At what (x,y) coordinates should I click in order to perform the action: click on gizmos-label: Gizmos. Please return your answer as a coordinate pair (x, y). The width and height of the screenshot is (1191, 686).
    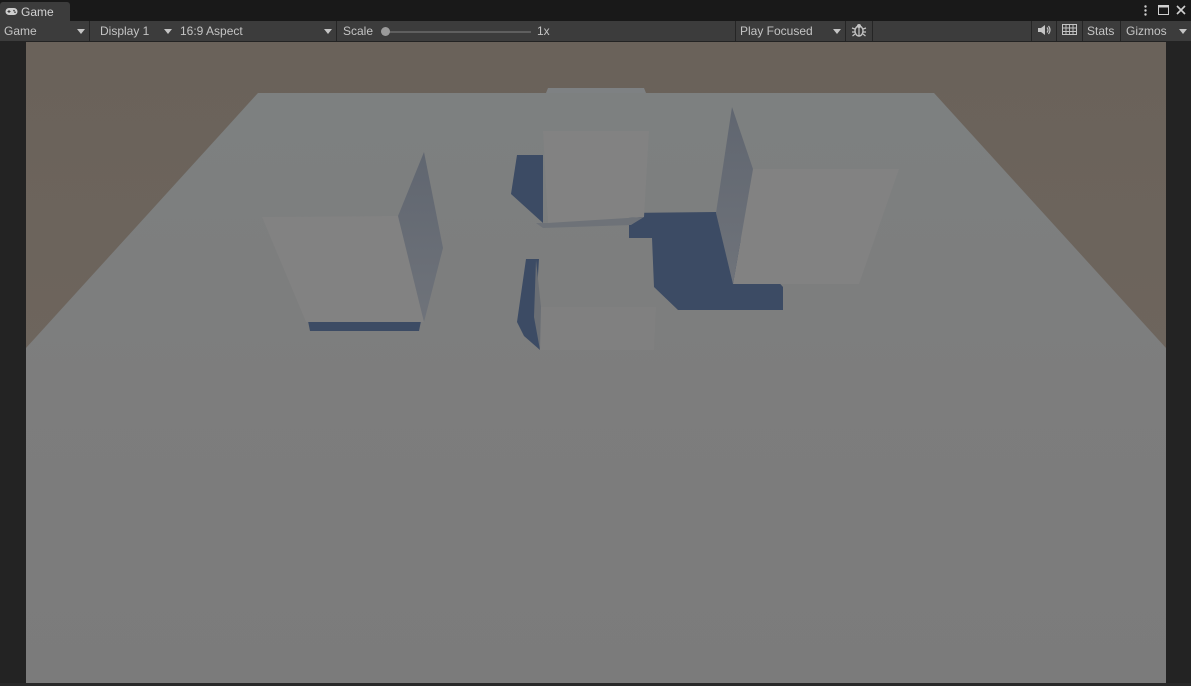
    Looking at the image, I should click on (1146, 31).